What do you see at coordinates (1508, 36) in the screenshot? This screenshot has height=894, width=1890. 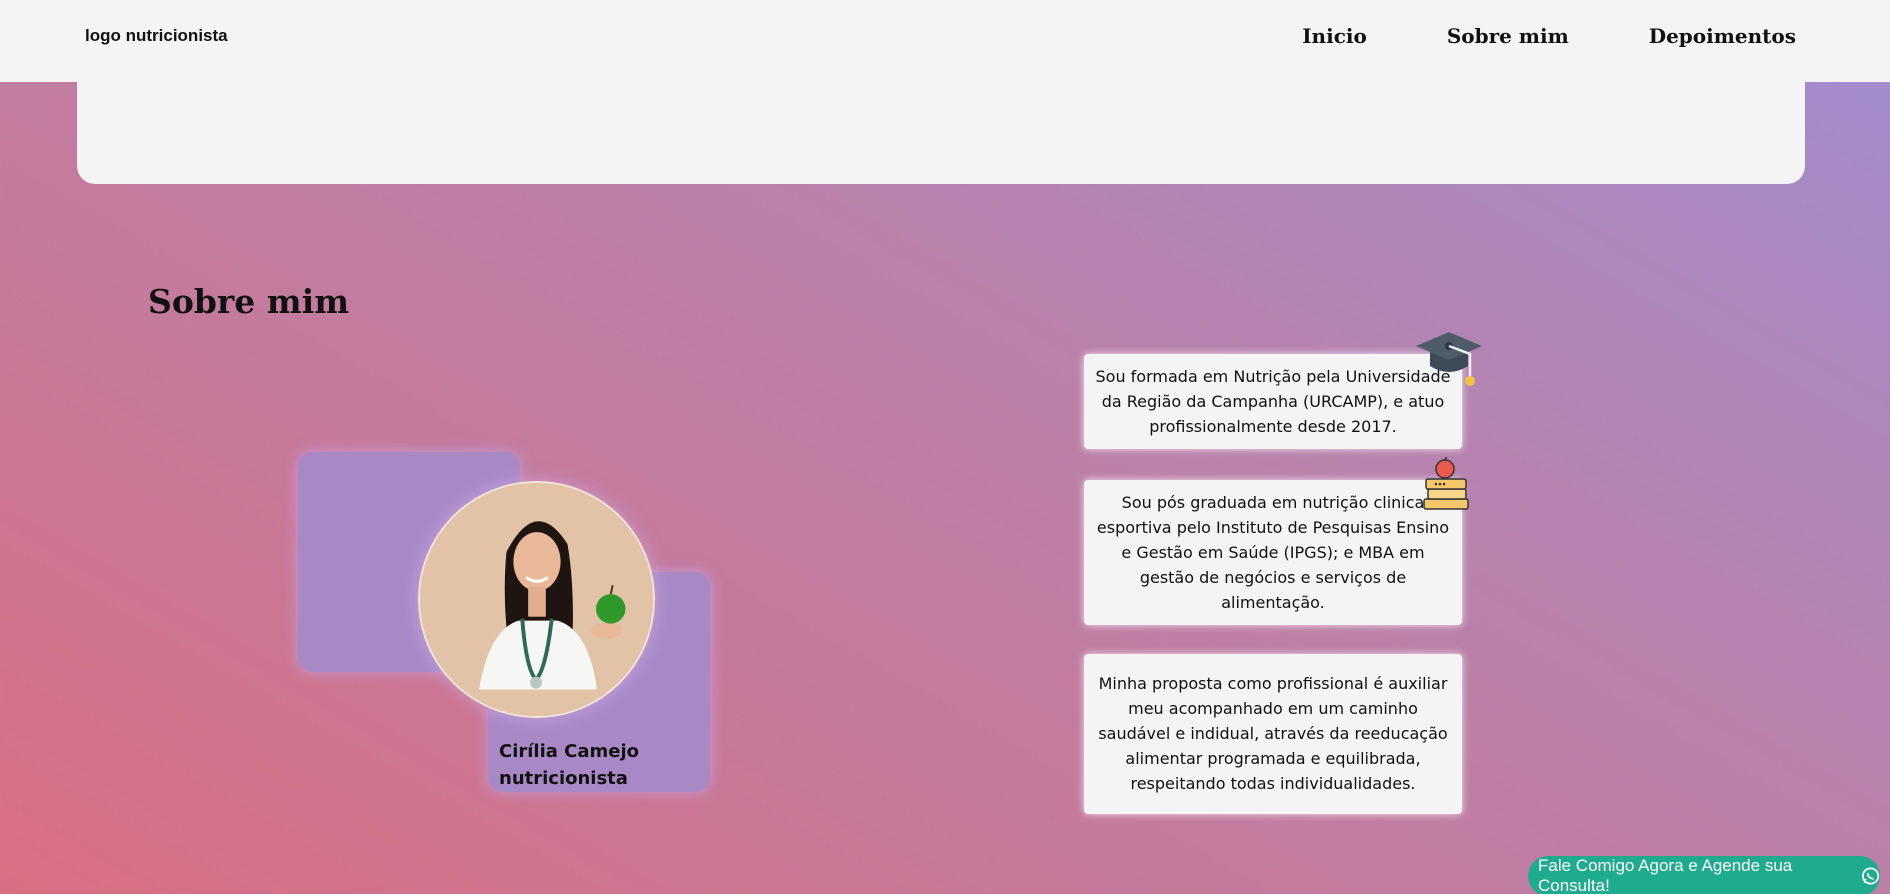 I see `nav-item-sobre-mim: Sobre mim` at bounding box center [1508, 36].